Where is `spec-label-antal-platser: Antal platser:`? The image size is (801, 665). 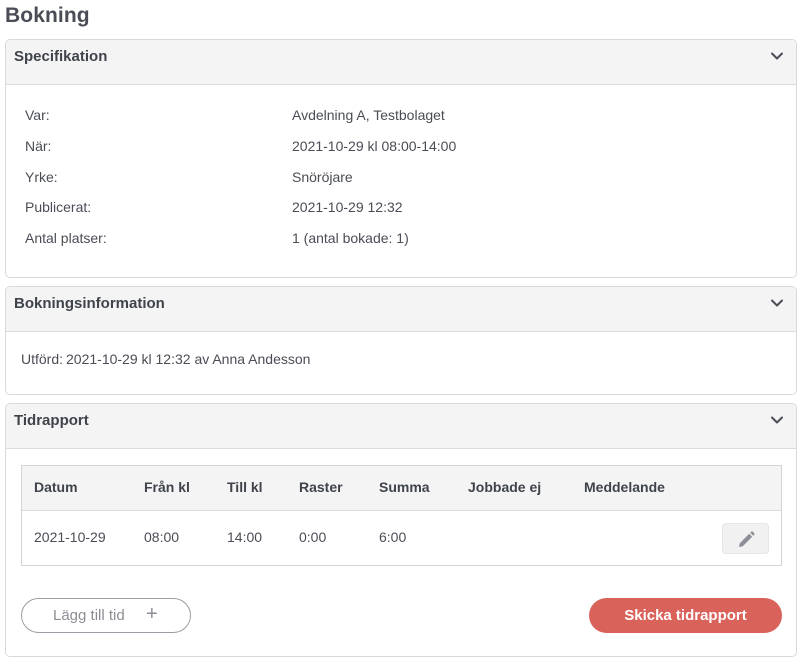
spec-label-antal-platser: Antal platser: is located at coordinates (66, 238).